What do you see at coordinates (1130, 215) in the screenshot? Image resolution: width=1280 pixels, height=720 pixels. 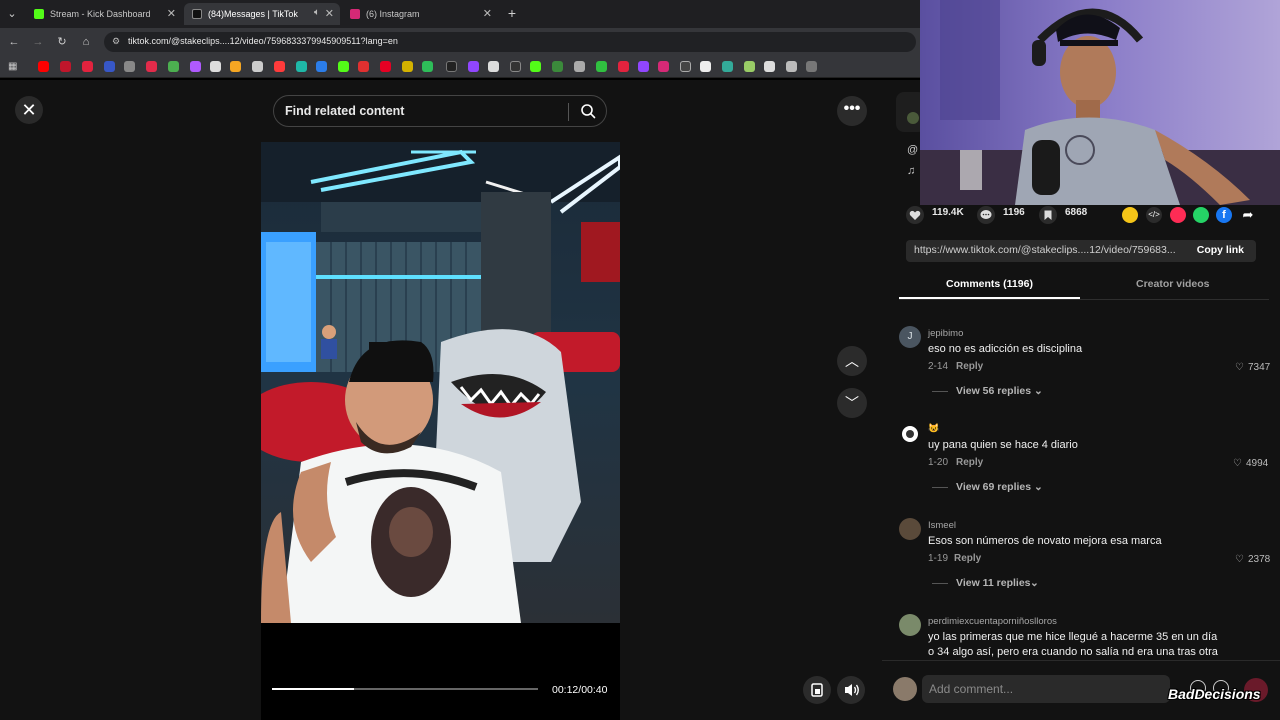 I see `repost-icon` at bounding box center [1130, 215].